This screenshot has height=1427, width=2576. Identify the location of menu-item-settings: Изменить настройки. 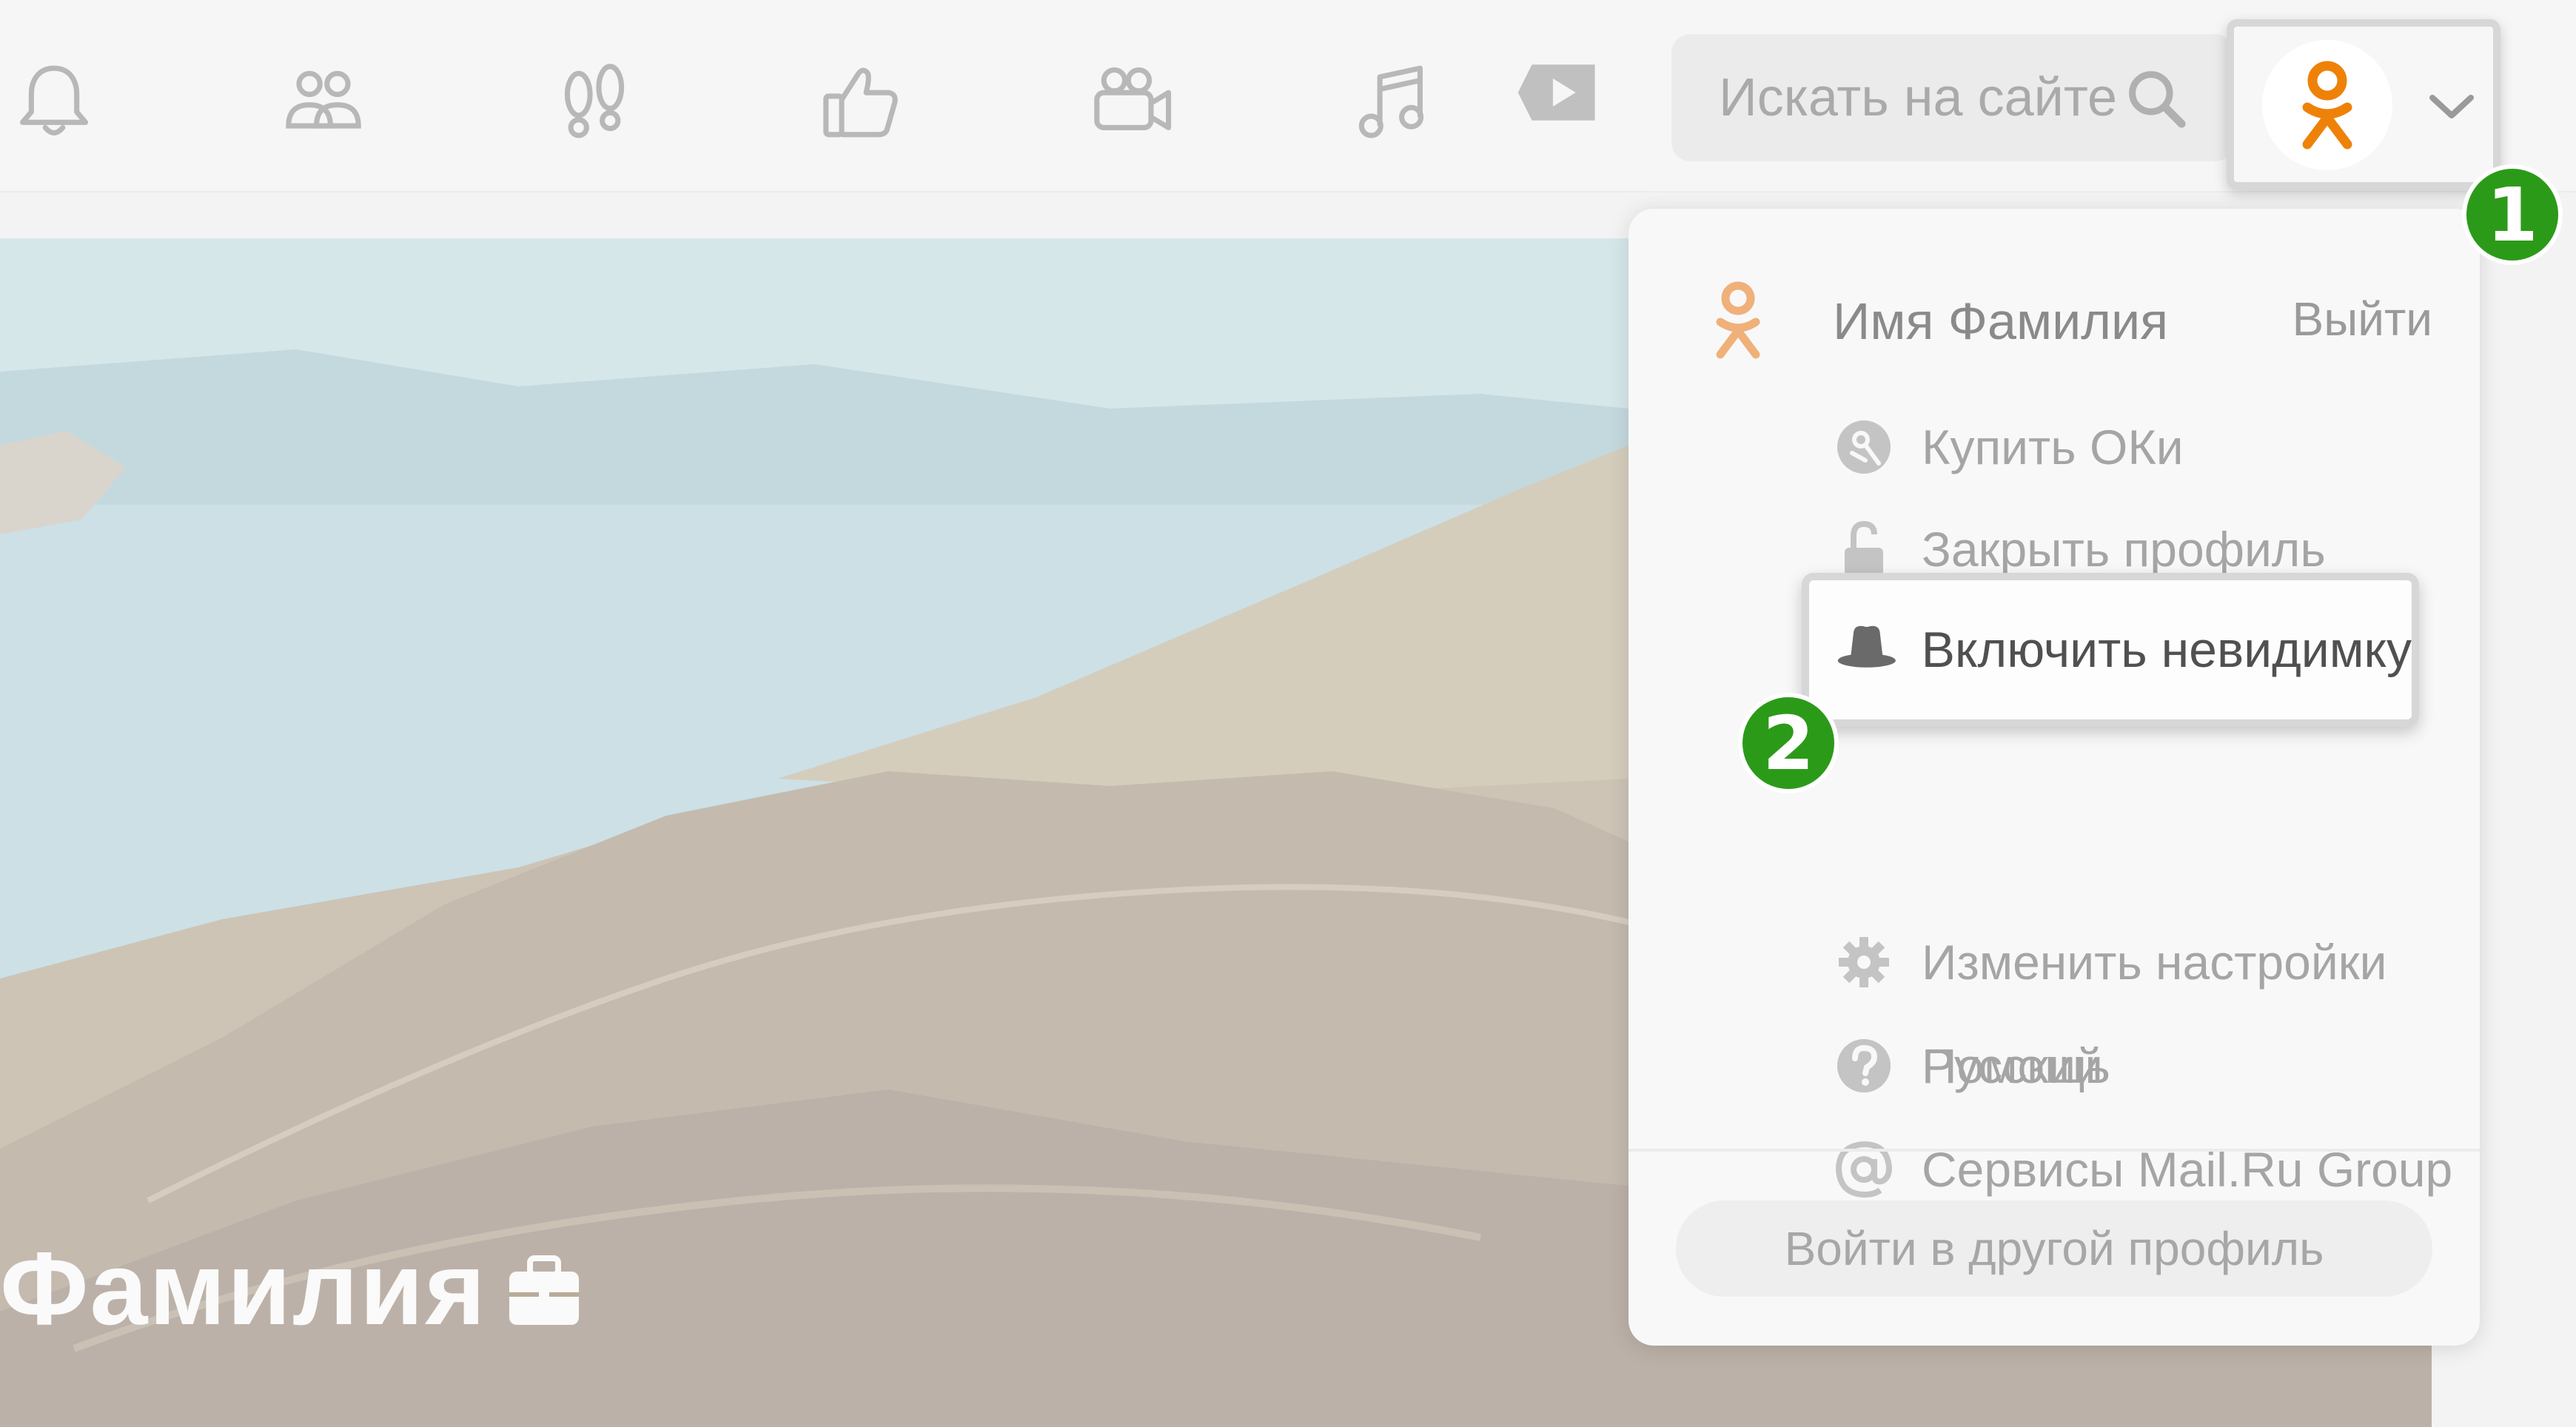
(2110, 963).